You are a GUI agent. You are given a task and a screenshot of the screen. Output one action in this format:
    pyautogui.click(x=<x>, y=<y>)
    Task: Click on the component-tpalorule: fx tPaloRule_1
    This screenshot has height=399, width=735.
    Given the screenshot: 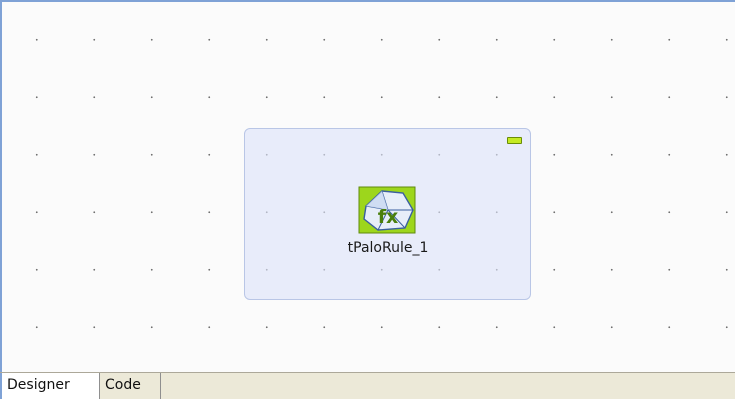 What is the action you would take?
    pyautogui.click(x=388, y=224)
    